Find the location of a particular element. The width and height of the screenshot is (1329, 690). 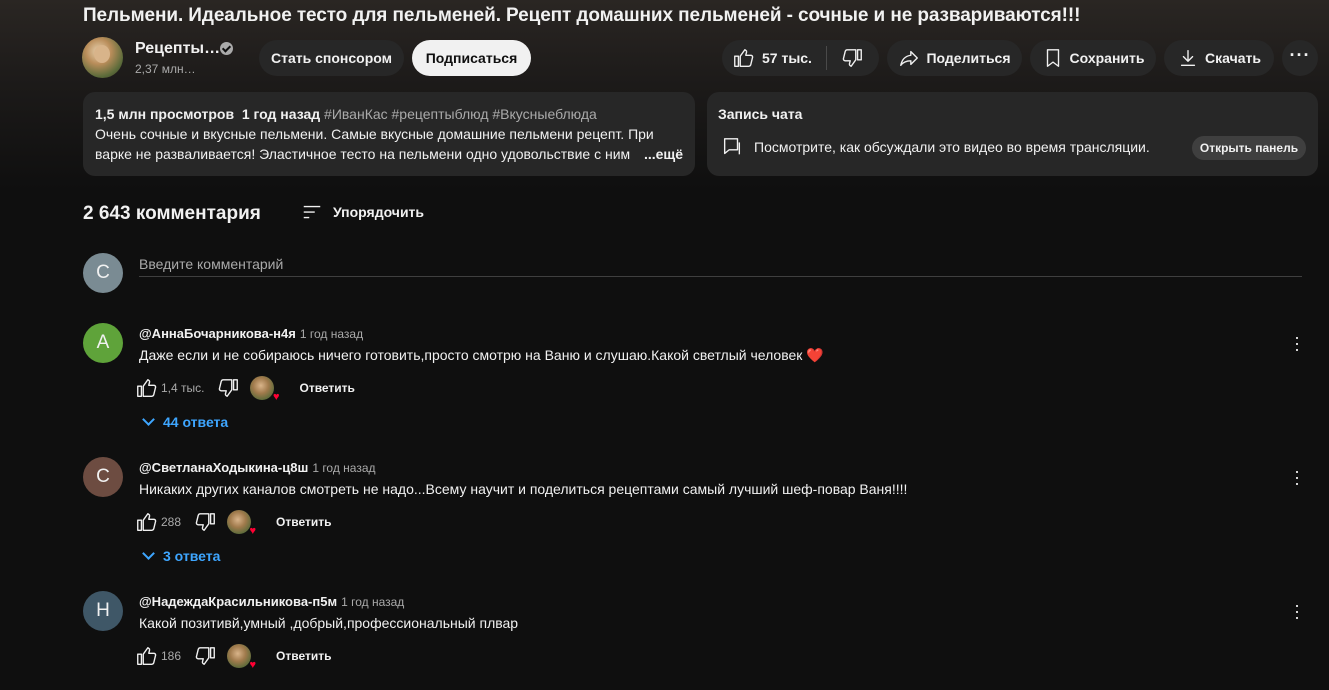

replies-count: 3 ответа is located at coordinates (192, 556).